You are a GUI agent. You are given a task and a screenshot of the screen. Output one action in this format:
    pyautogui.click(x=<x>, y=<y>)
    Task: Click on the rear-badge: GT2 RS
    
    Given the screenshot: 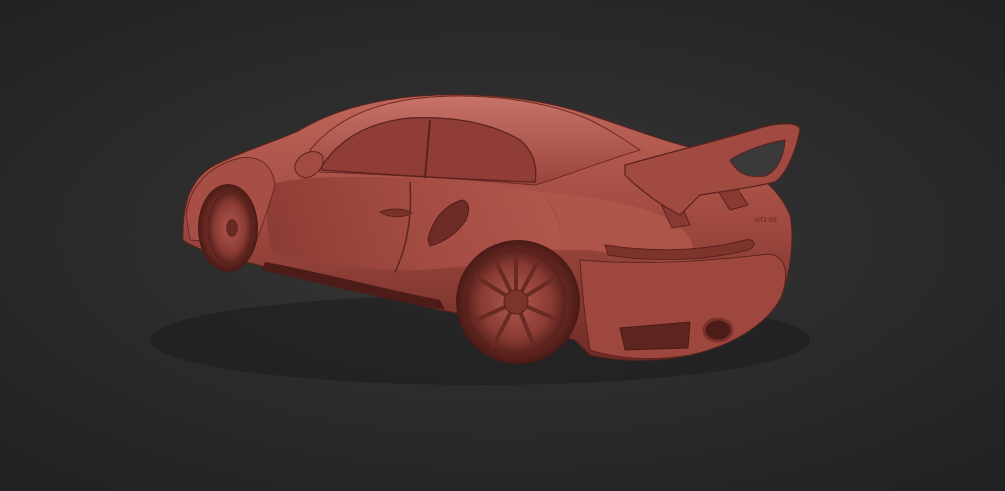 What is the action you would take?
    pyautogui.click(x=766, y=220)
    